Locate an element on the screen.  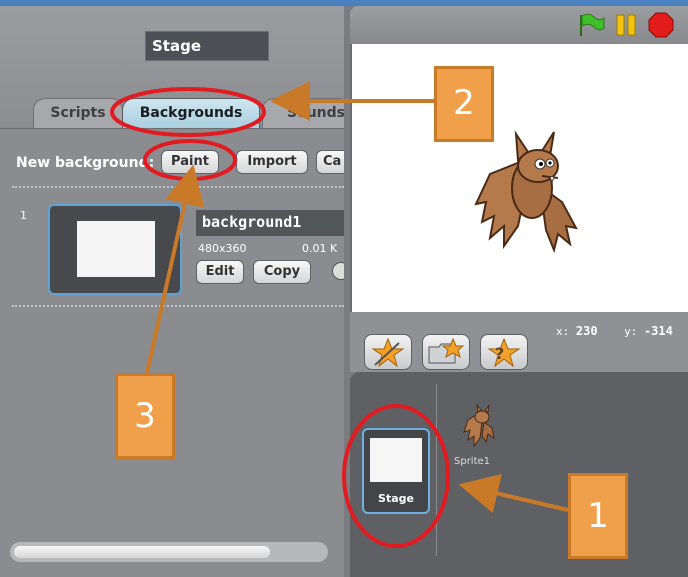
tab-scripts: Scripts is located at coordinates (78, 113).